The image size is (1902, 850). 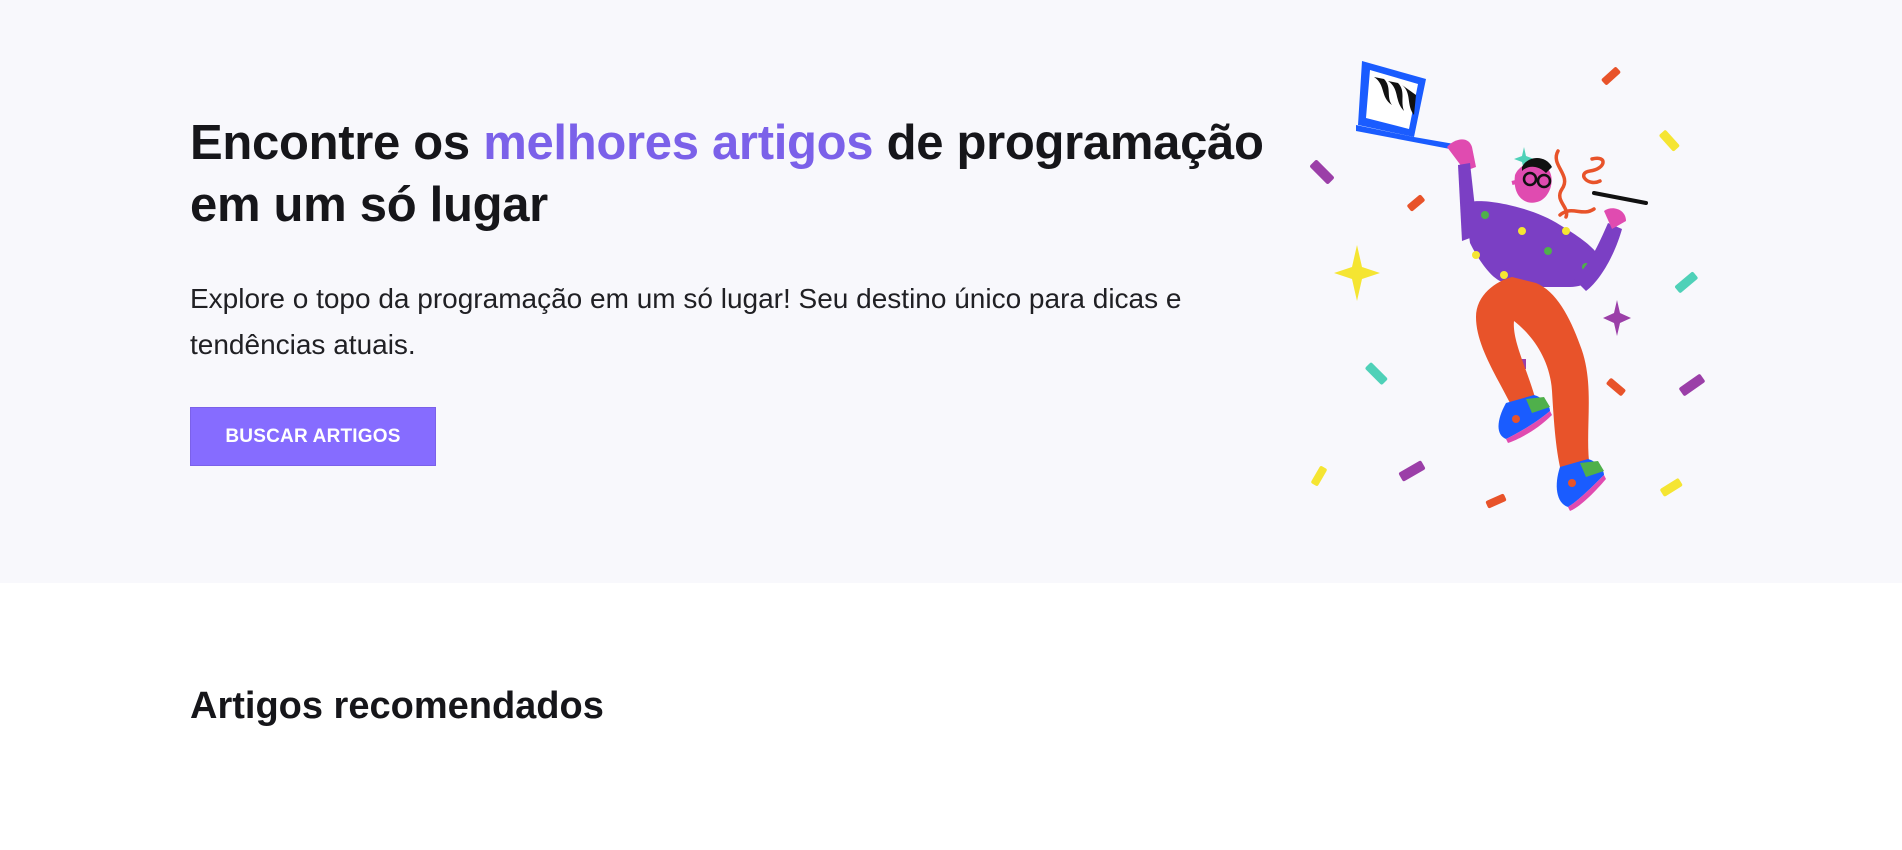 I want to click on recommended-articles-title: Artigos recomendados, so click(x=397, y=706).